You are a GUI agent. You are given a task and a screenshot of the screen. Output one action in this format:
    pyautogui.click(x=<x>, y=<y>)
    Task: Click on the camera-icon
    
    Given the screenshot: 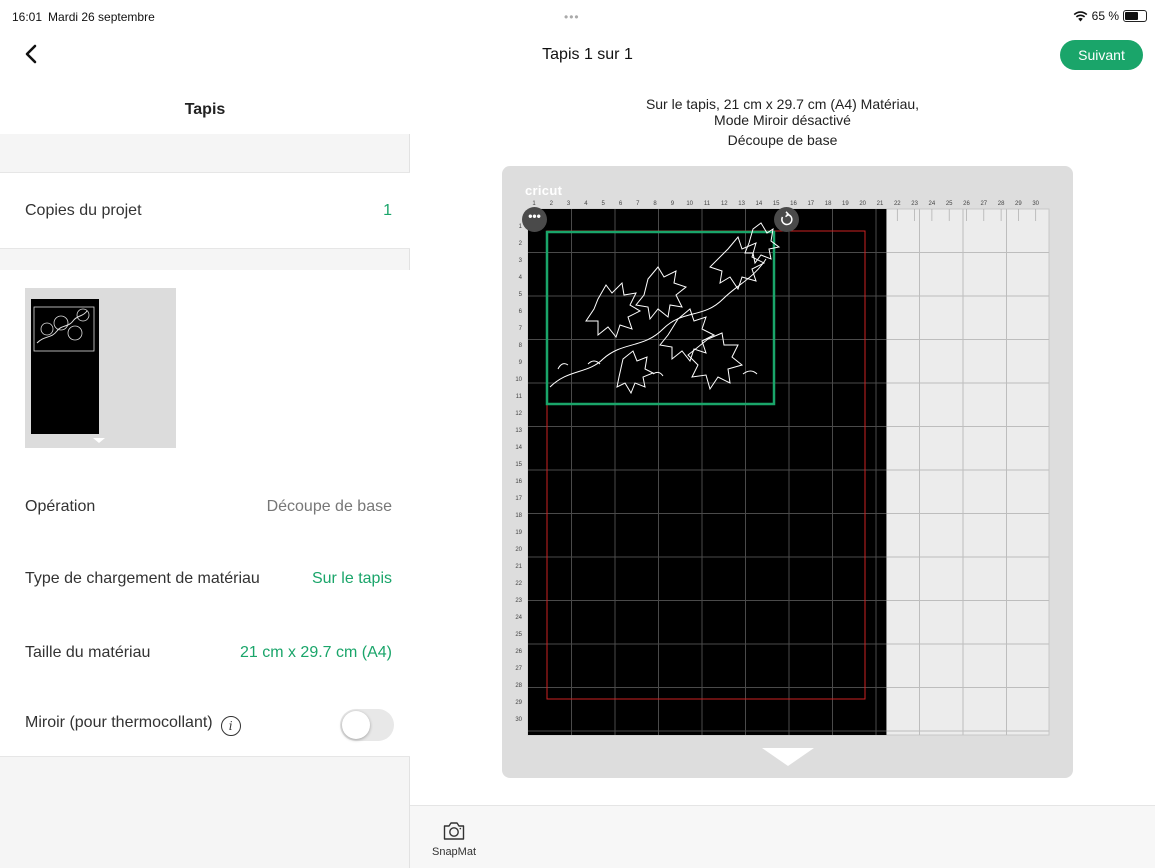 What is the action you would take?
    pyautogui.click(x=454, y=831)
    